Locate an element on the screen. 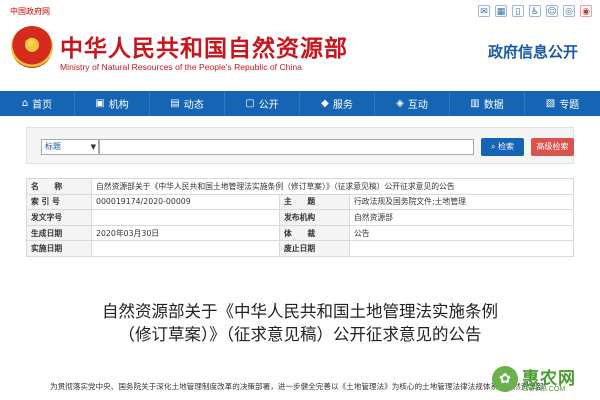 The image size is (600, 400). top-icon-group: ✉ ▦ ▯ ♿ ☺ ◎ ◉ is located at coordinates (535, 11).